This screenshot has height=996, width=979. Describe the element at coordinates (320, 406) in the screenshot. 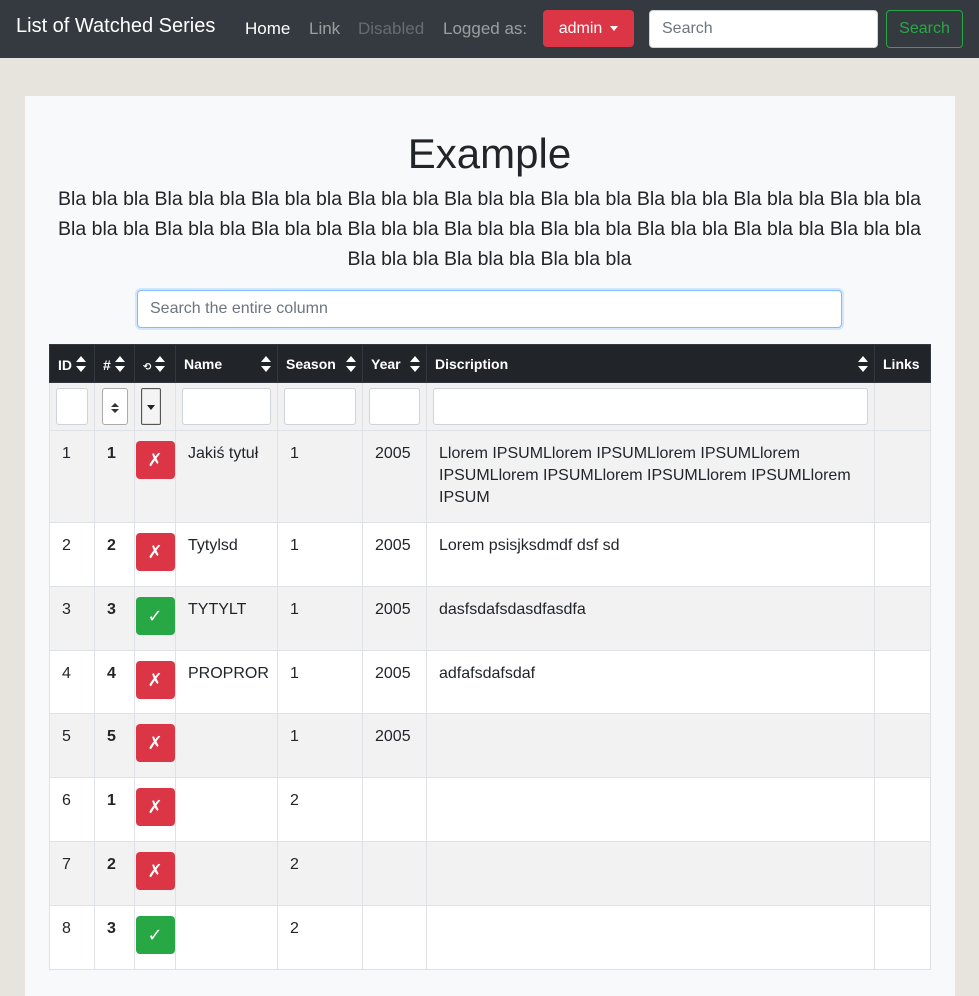

I see `filter-season-input` at that location.